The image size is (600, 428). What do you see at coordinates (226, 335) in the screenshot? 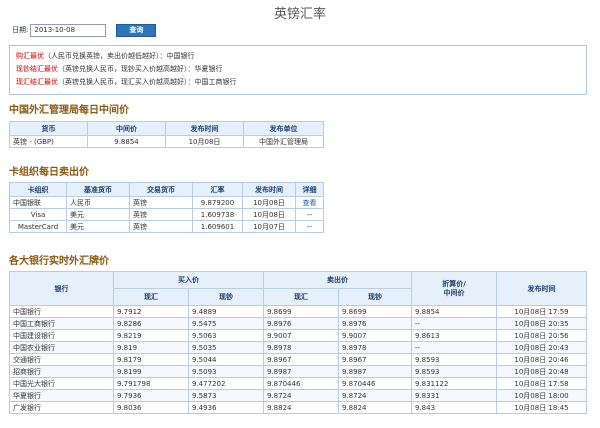
I see `buy-cash-cell: 9.5063` at bounding box center [226, 335].